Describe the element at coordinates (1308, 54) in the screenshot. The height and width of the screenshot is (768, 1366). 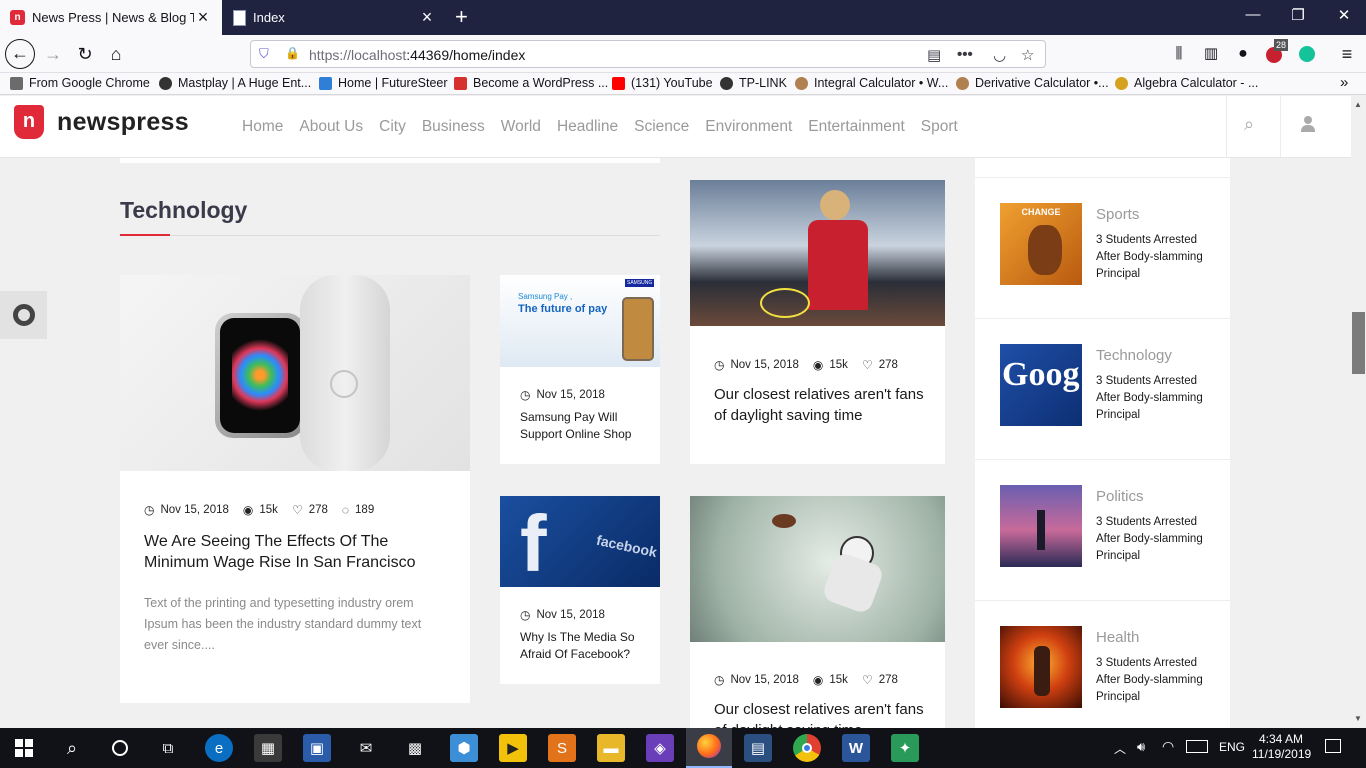
I see `grammarly-extension` at that location.